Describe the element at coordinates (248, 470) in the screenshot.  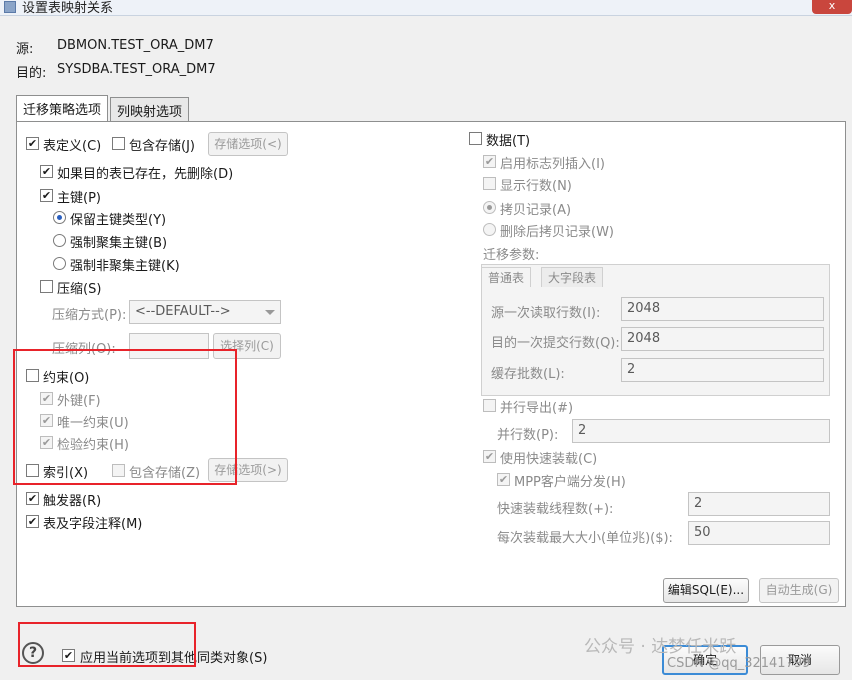
I see `index-storage-options-button: 存储选项(>)` at that location.